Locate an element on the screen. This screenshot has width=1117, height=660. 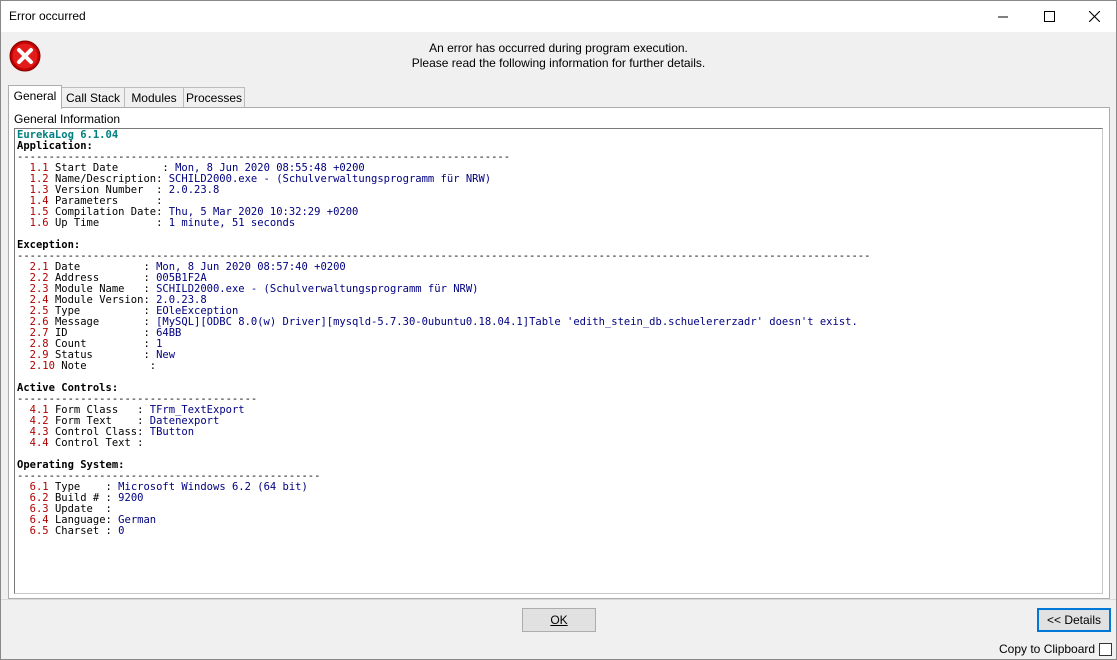
tab-processes: Processes is located at coordinates (214, 97).